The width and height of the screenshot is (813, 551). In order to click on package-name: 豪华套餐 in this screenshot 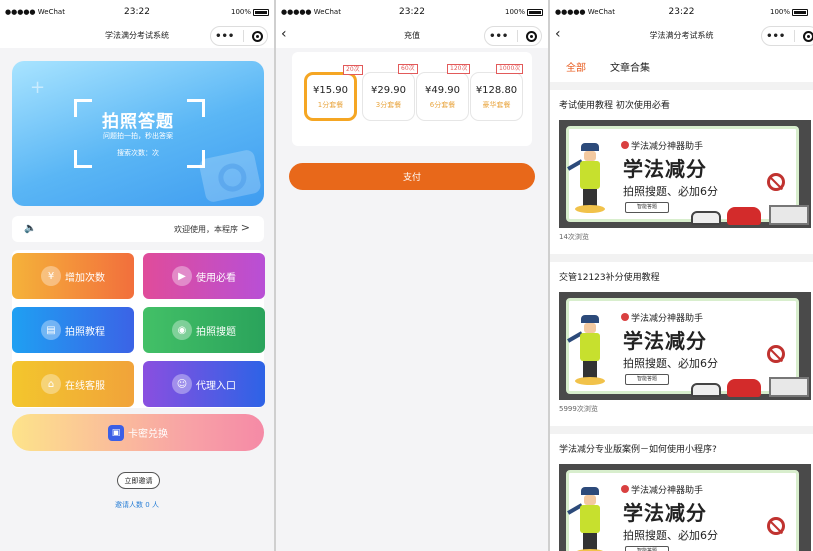, I will do `click(496, 105)`.